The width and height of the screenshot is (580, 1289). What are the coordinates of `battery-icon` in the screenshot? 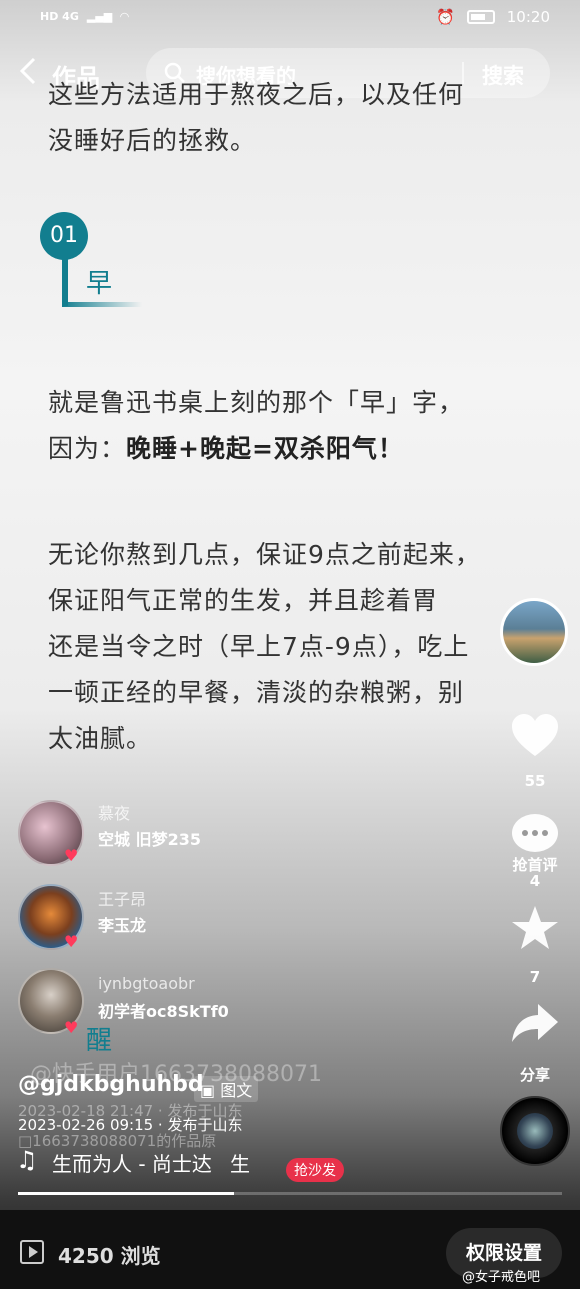 It's located at (480, 17).